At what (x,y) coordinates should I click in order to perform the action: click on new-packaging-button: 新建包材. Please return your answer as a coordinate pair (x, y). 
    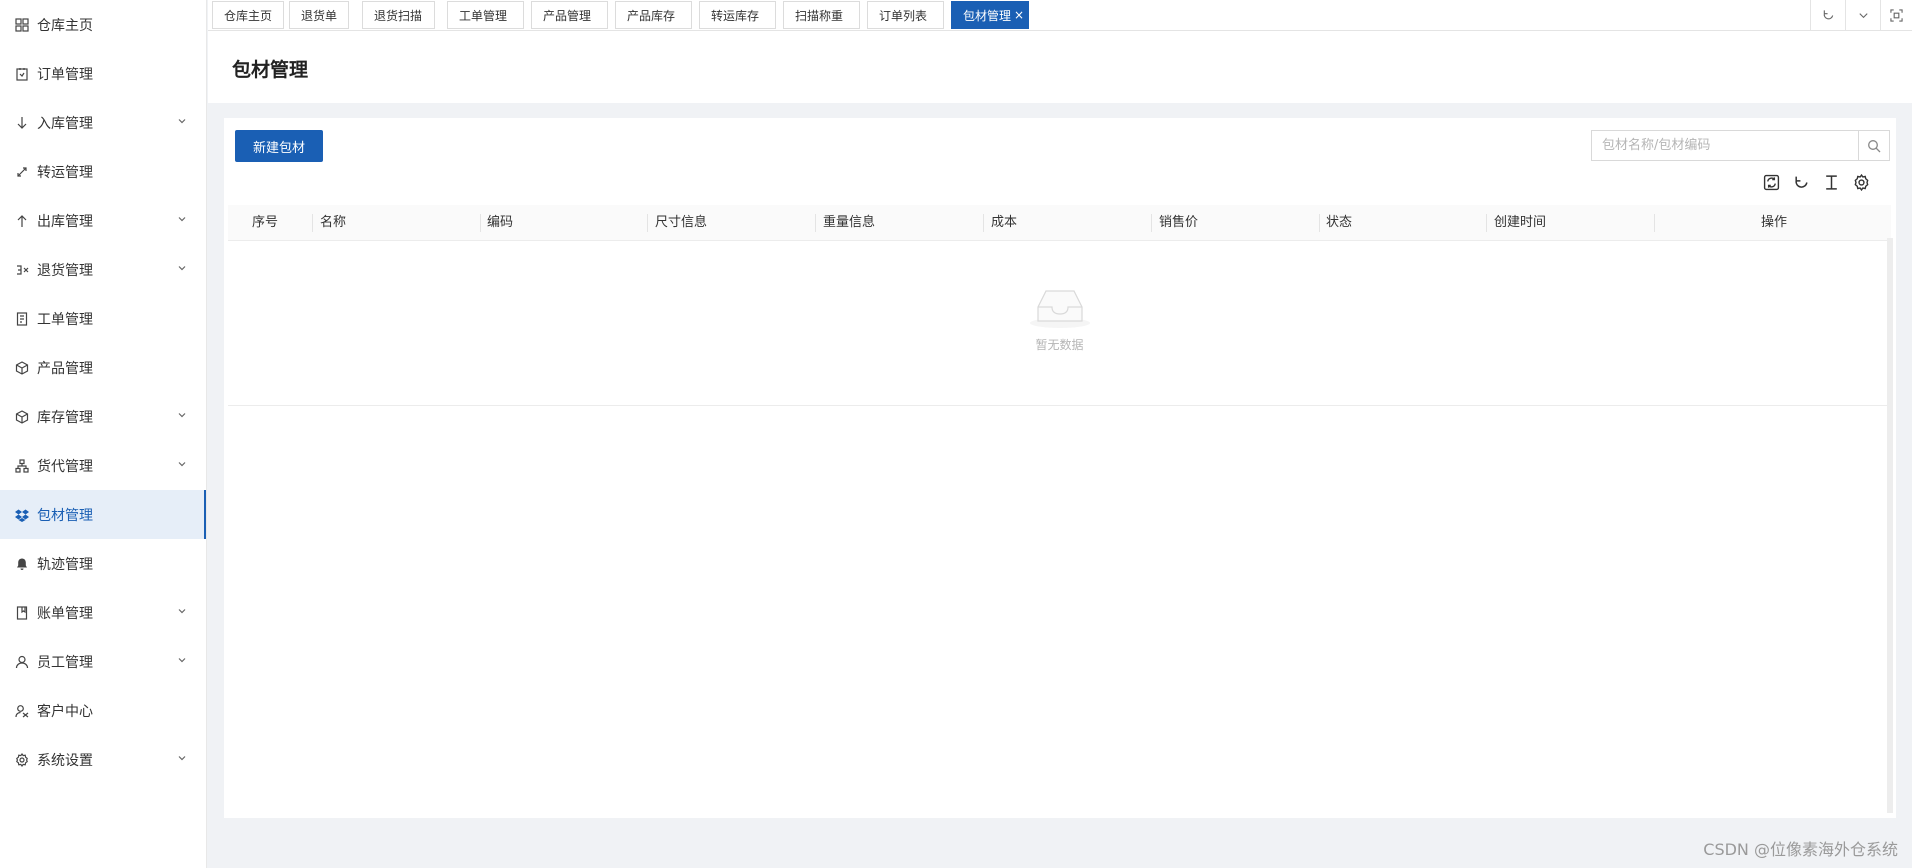
    Looking at the image, I should click on (279, 146).